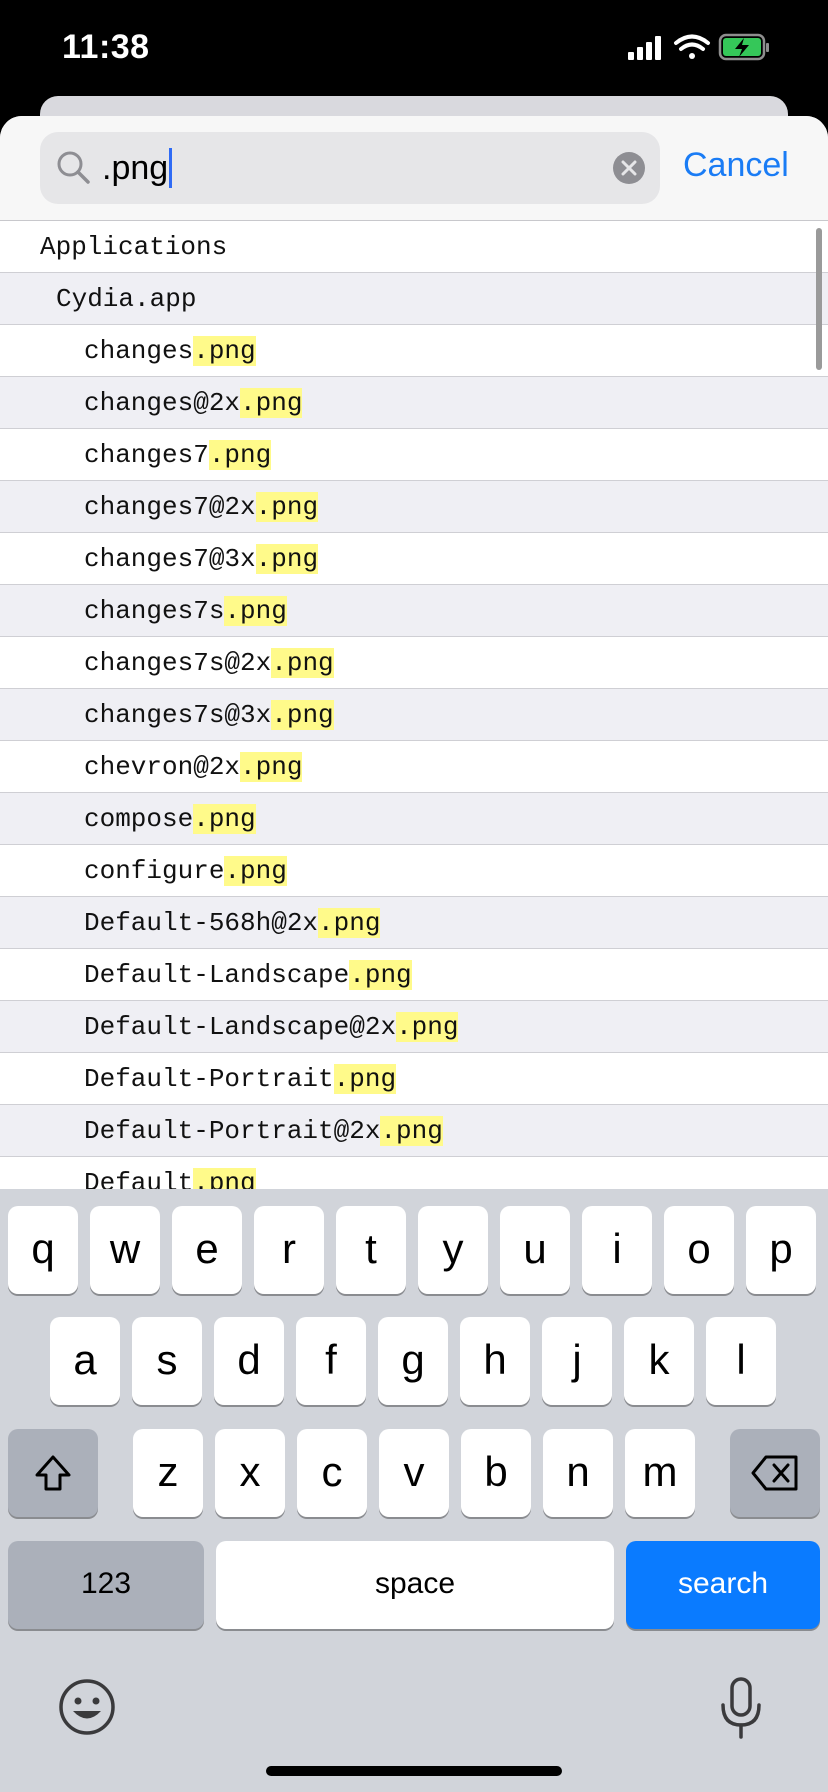 Image resolution: width=828 pixels, height=1792 pixels. I want to click on file-name: chevron@2x, so click(162, 767).